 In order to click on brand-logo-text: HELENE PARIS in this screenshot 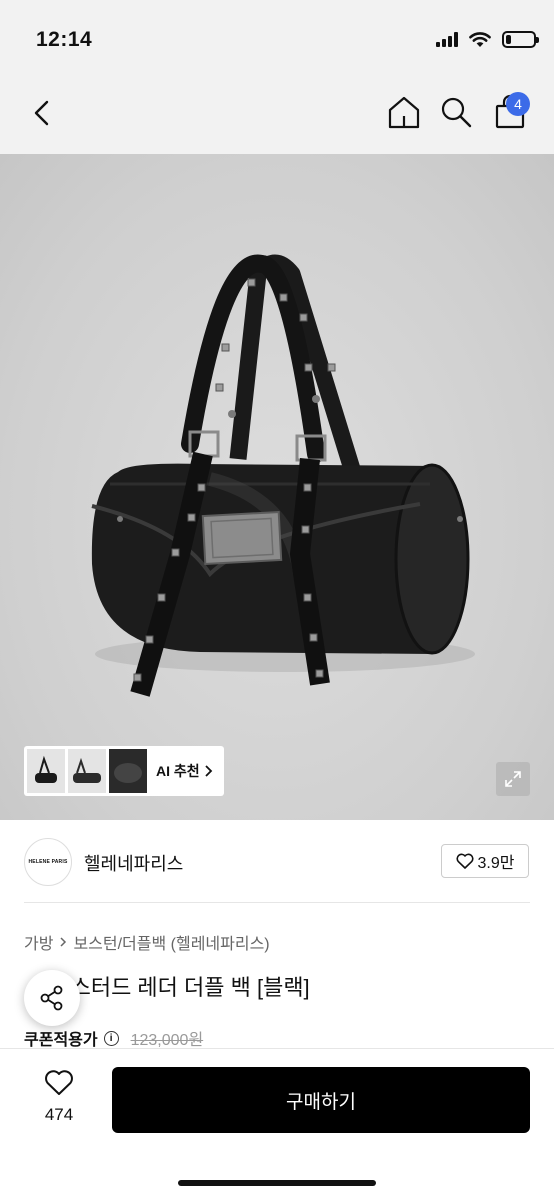, I will do `click(48, 862)`.